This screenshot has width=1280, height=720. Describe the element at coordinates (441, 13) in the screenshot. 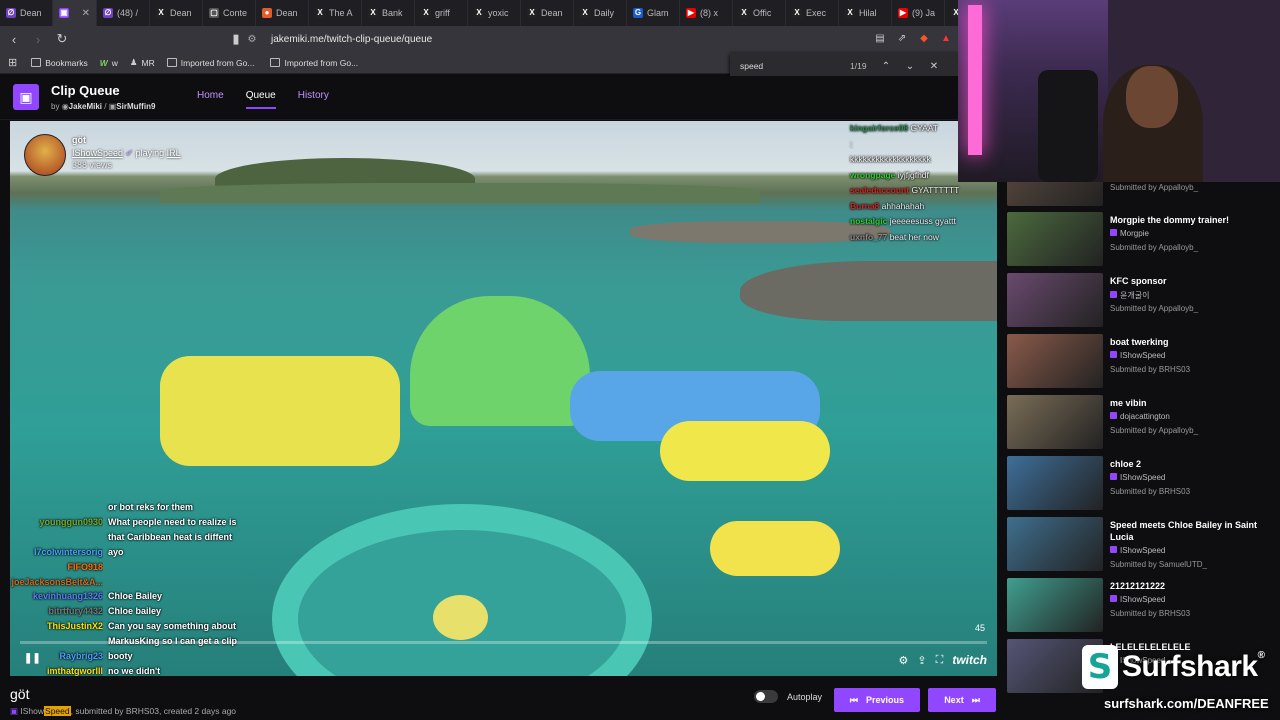

I see `browser-tab: Xgriff` at that location.